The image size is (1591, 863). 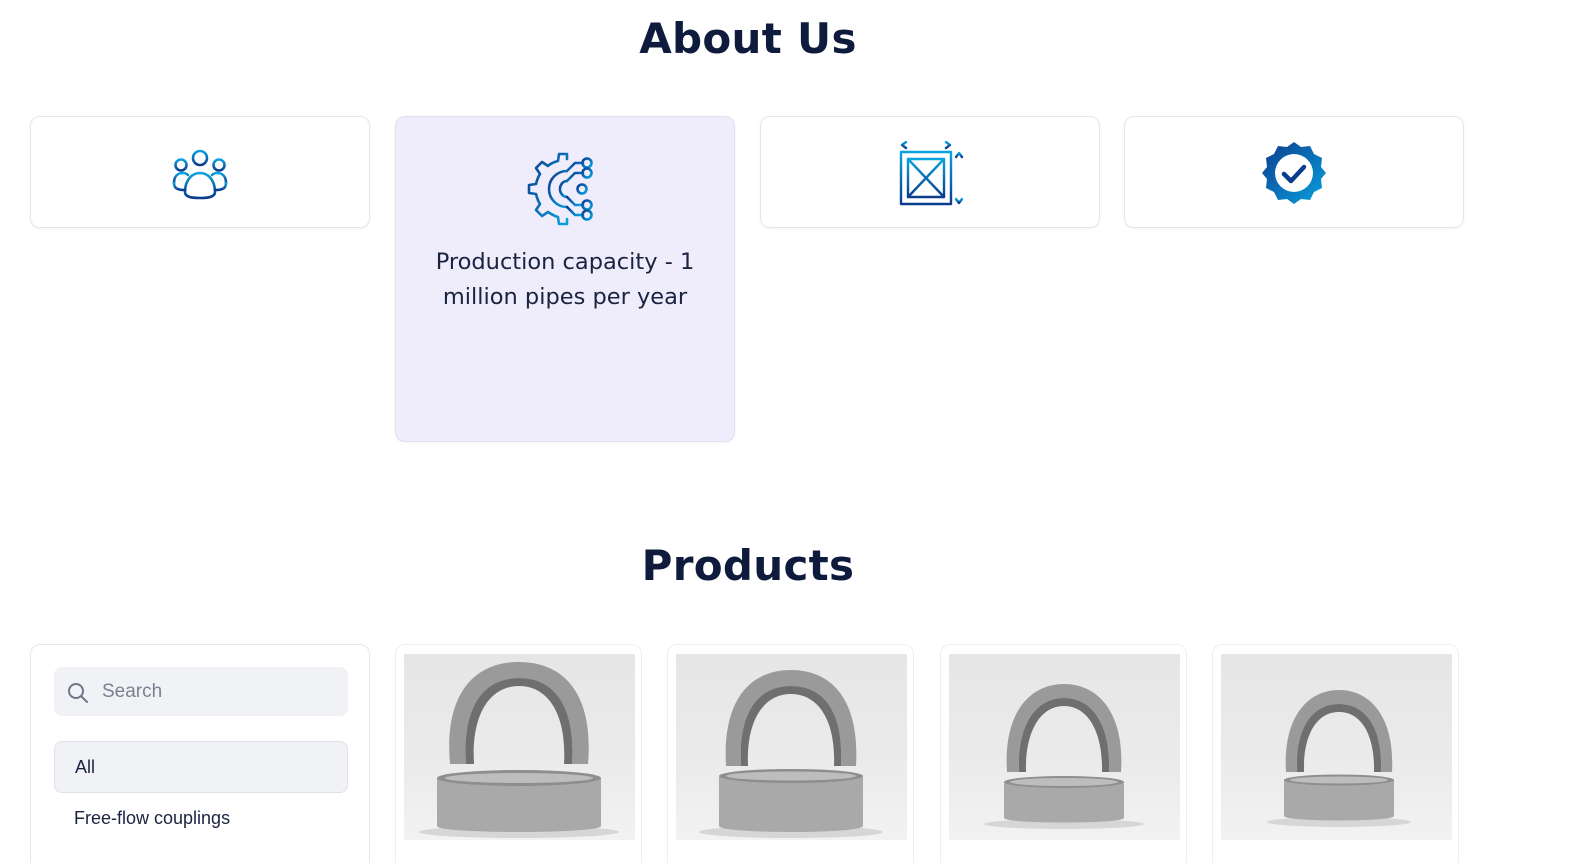 What do you see at coordinates (201, 767) in the screenshot?
I see `filter-item-all: All` at bounding box center [201, 767].